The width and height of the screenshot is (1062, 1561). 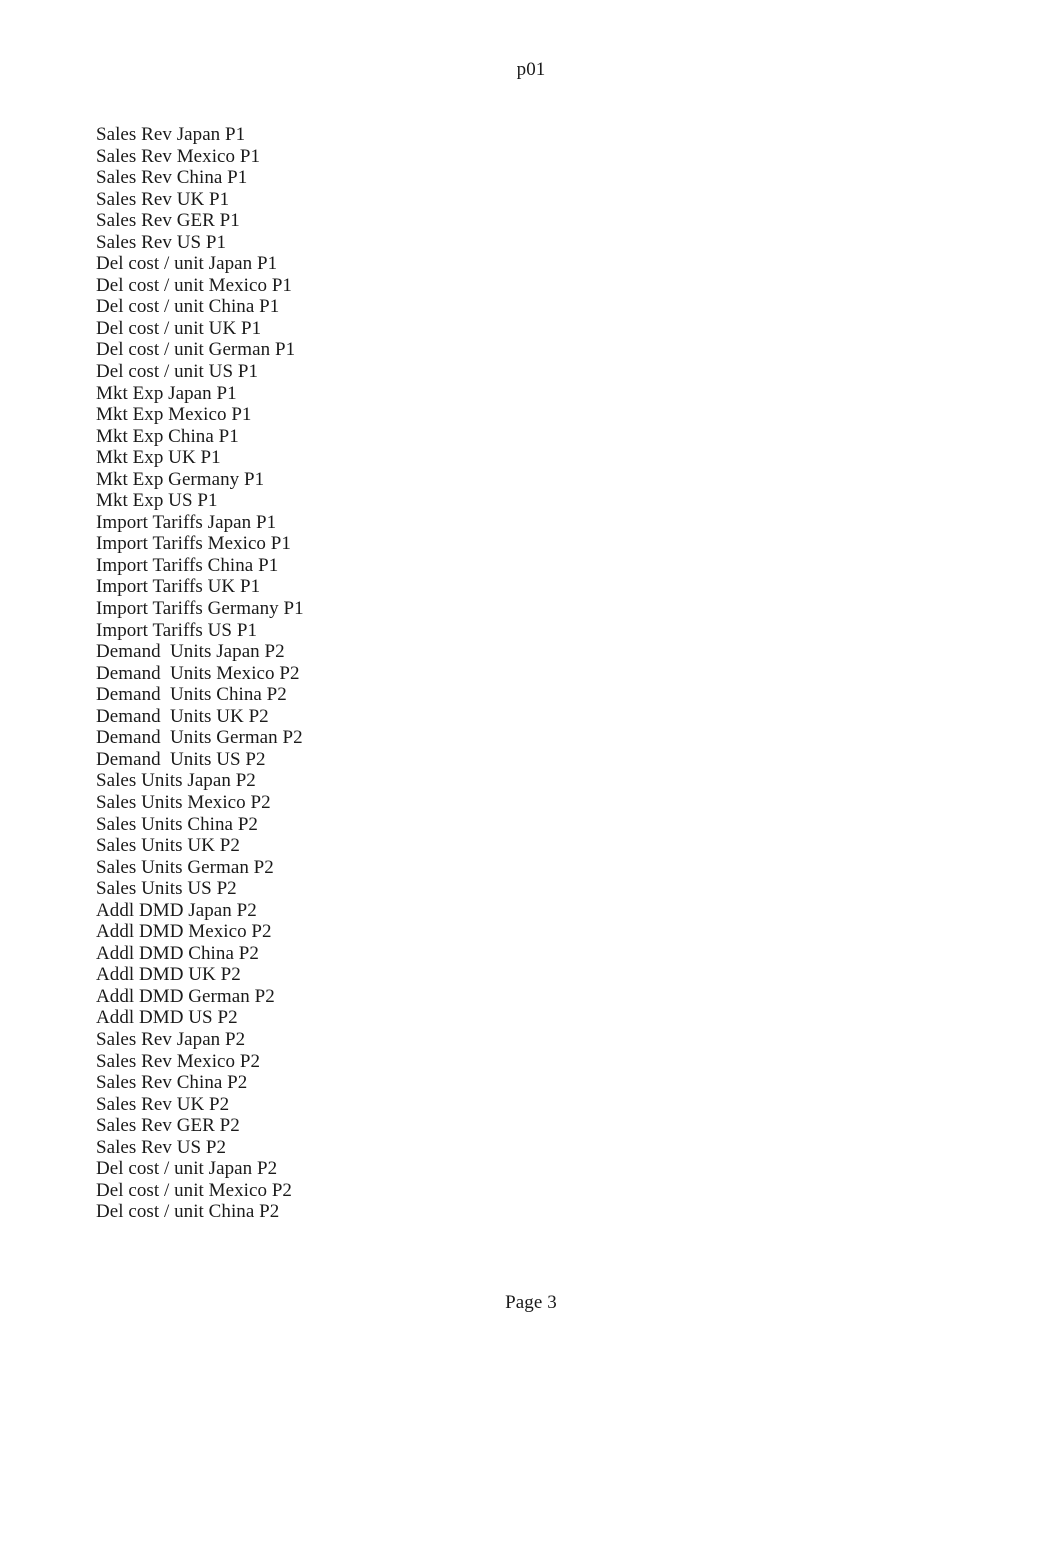 I want to click on document-line: Addl DMD German P2, so click(x=185, y=996).